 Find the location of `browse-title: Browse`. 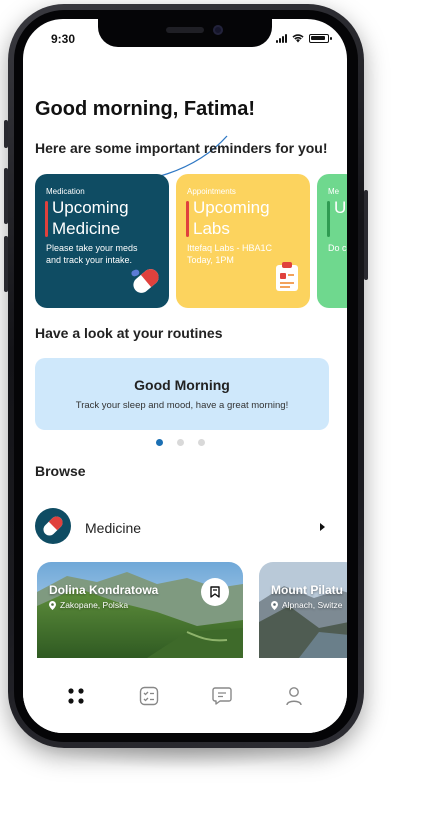

browse-title: Browse is located at coordinates (60, 471).